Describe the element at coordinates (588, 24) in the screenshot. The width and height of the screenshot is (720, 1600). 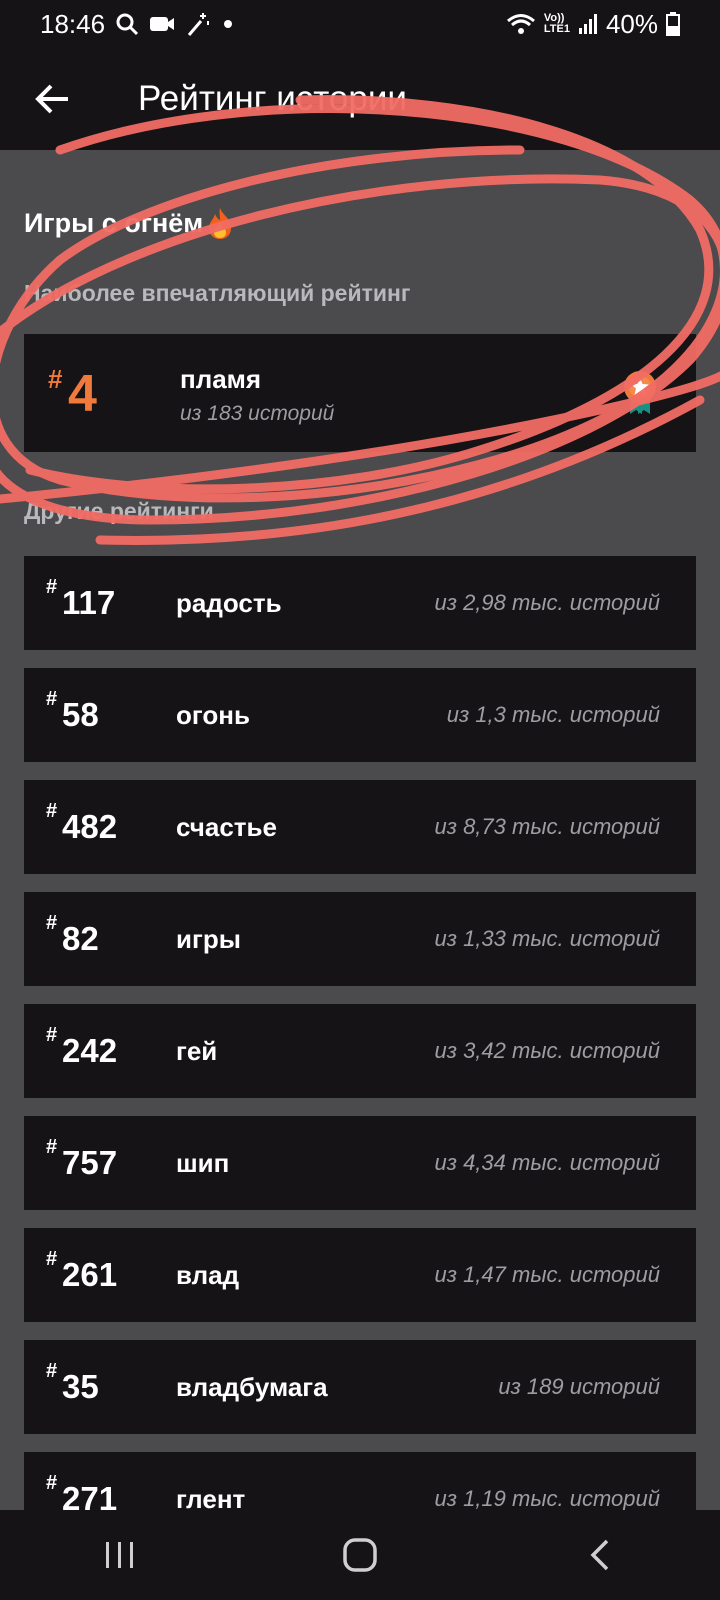
I see `signal-icon` at that location.